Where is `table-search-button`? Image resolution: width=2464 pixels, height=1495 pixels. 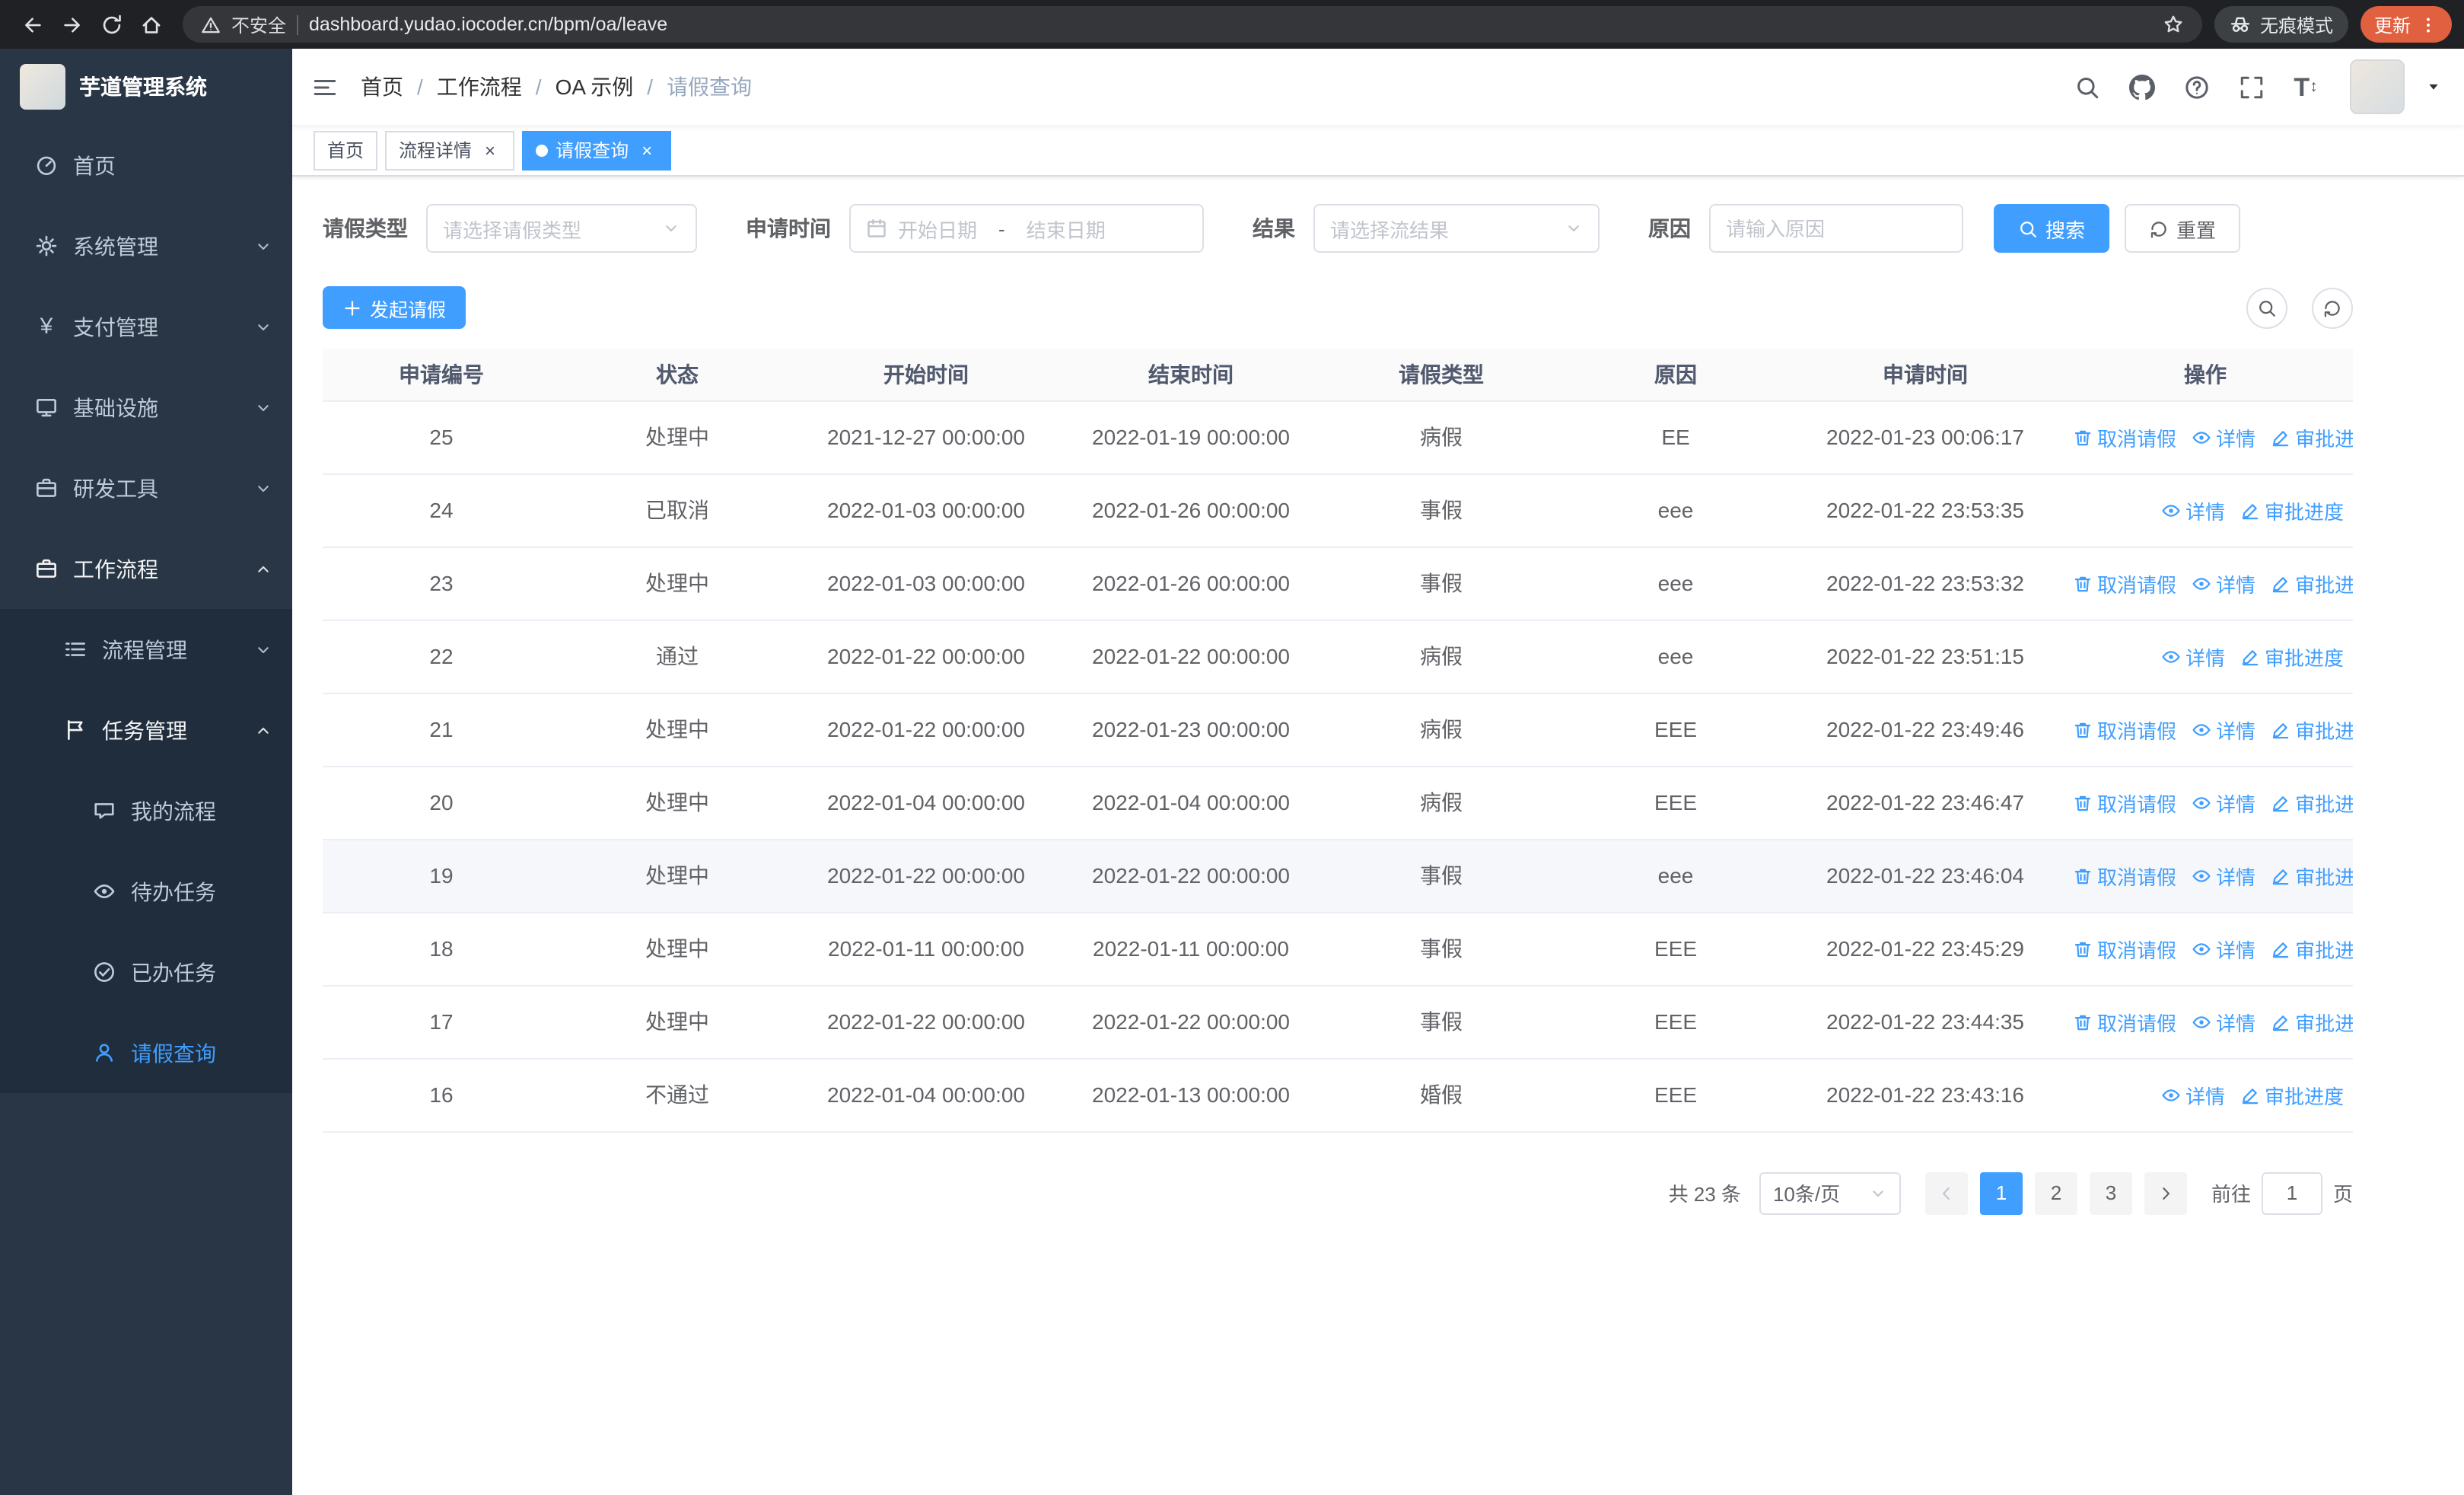
table-search-button is located at coordinates (2266, 308).